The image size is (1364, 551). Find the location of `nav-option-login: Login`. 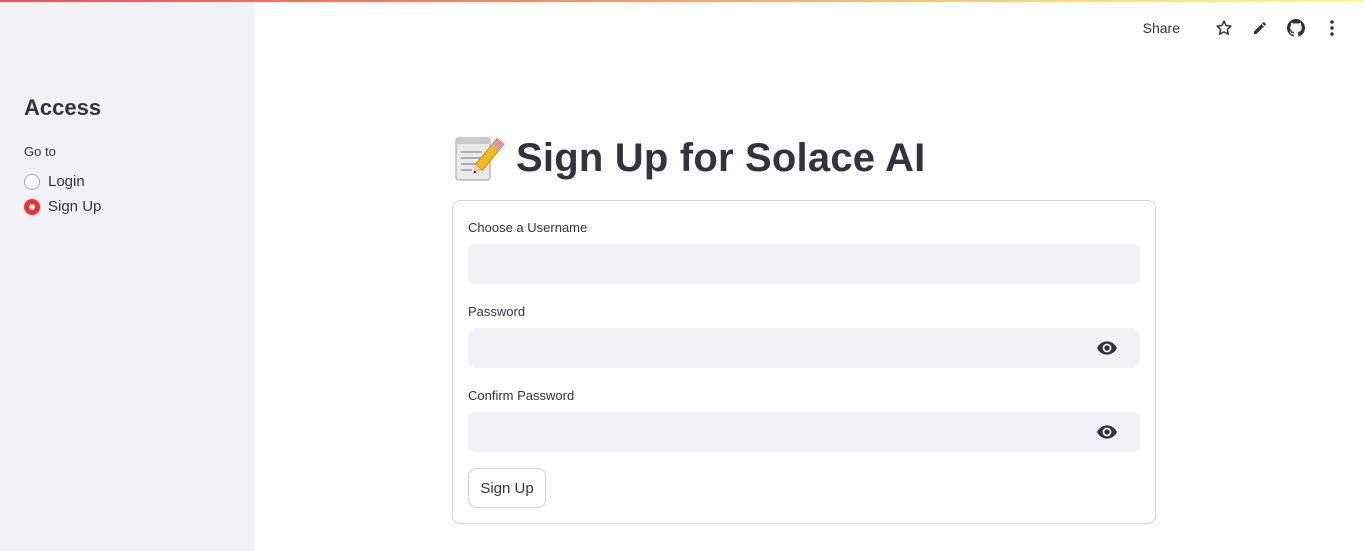

nav-option-login: Login is located at coordinates (54, 181).